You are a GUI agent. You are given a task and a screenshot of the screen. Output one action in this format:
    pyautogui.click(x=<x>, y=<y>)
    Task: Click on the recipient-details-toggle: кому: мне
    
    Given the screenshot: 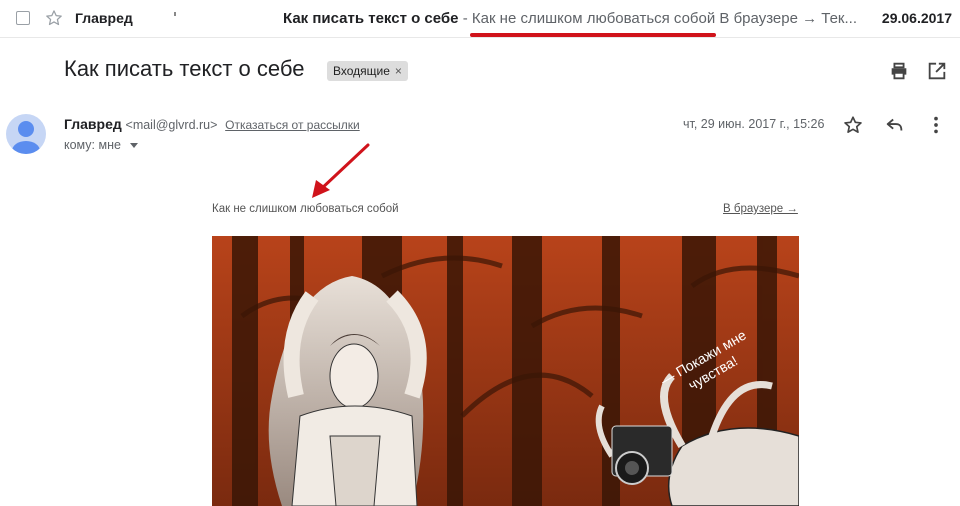 What is the action you would take?
    pyautogui.click(x=101, y=145)
    